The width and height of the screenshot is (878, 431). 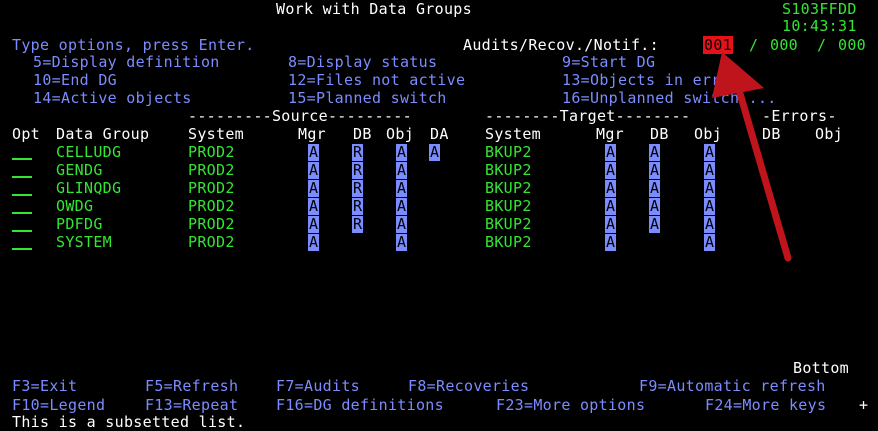 What do you see at coordinates (58, 405) in the screenshot?
I see `f10-legend-key: F10=Legend` at bounding box center [58, 405].